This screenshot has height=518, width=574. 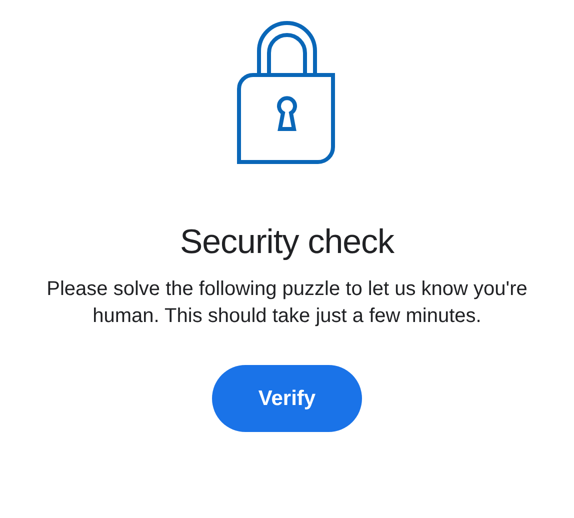 I want to click on verify-button: Verify, so click(x=287, y=398).